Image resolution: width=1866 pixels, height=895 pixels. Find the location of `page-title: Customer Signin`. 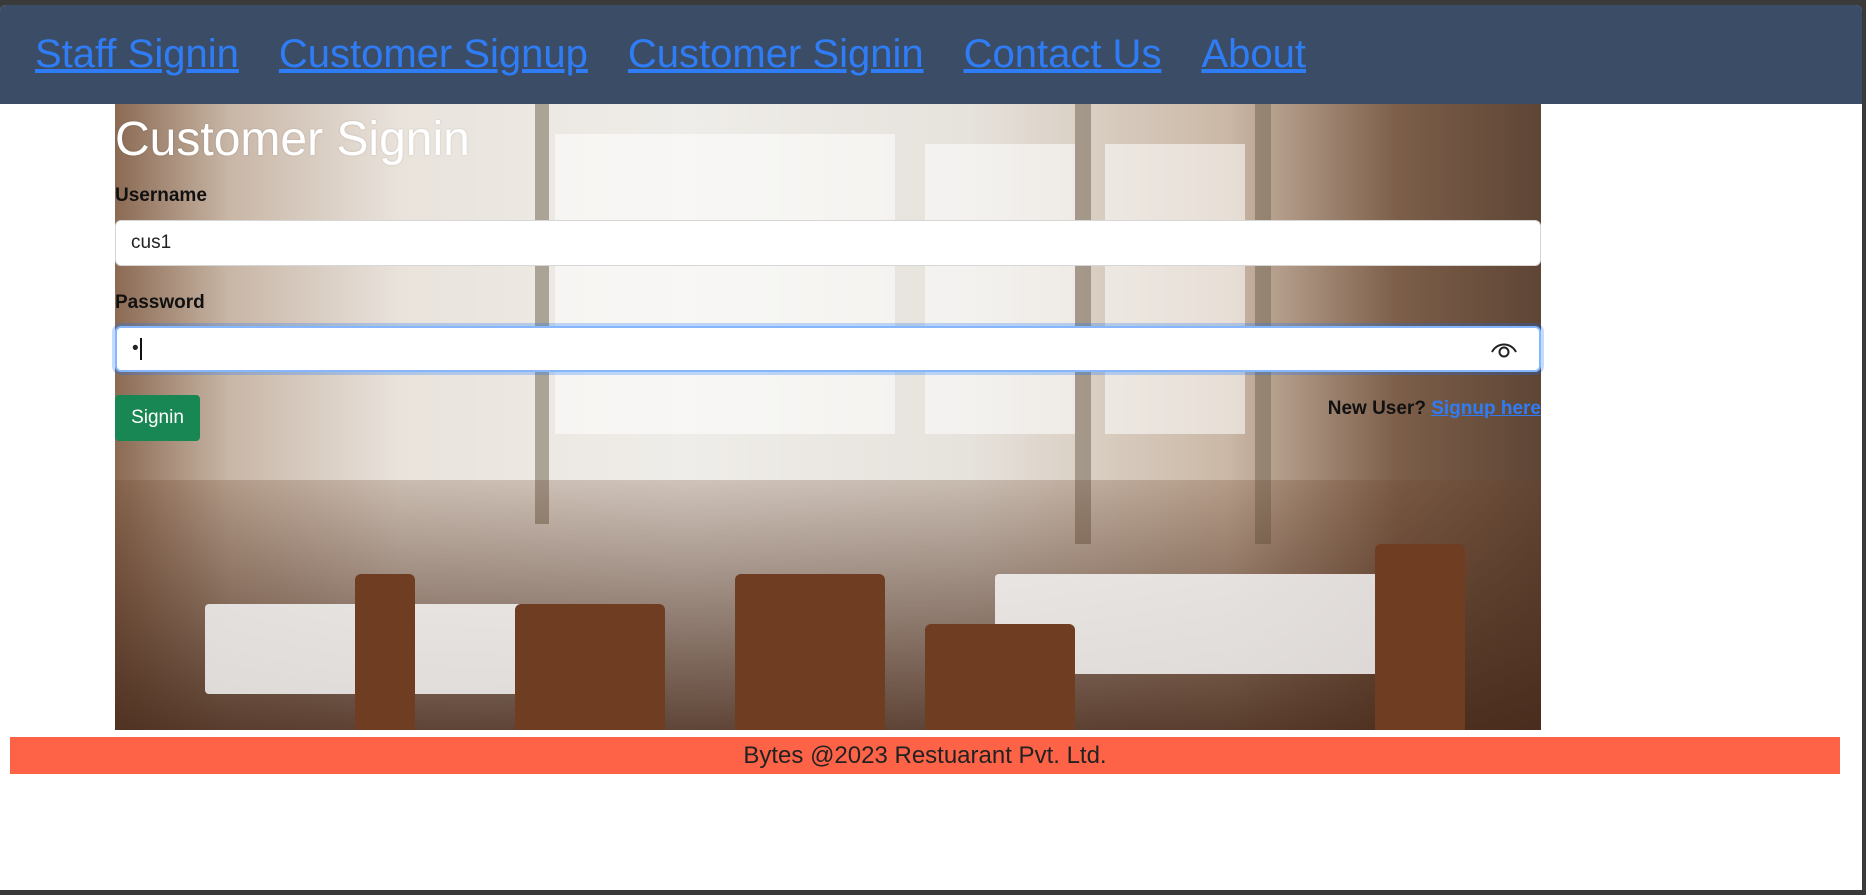

page-title: Customer Signin is located at coordinates (292, 139).